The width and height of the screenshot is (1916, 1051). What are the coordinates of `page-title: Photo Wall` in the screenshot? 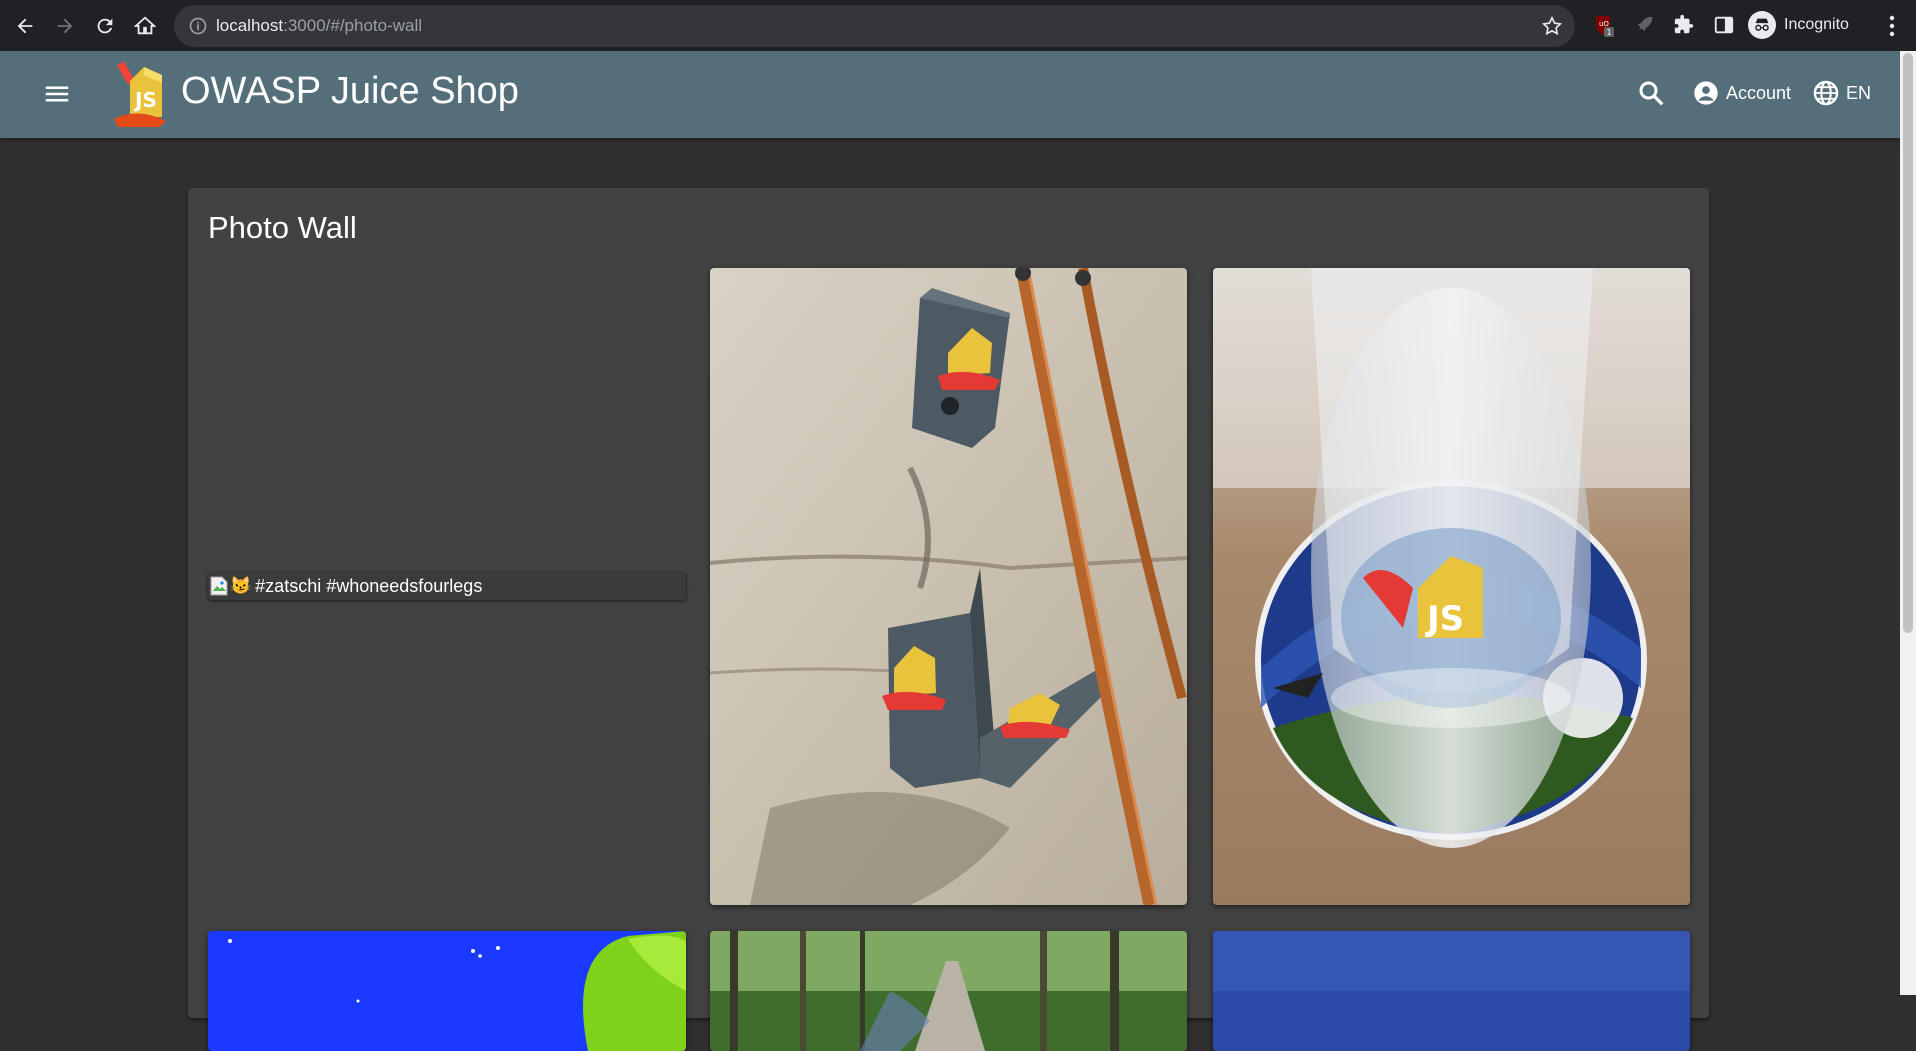 It's located at (282, 227).